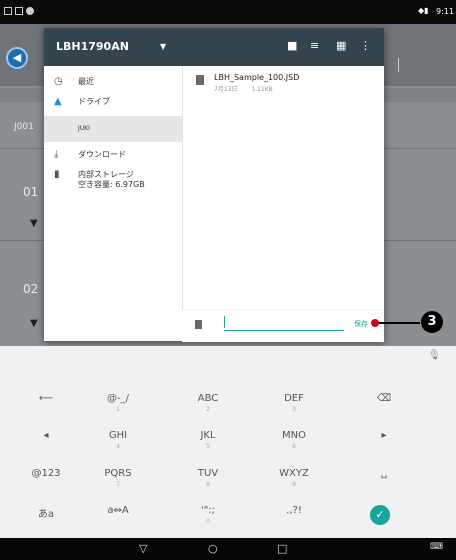 The width and height of the screenshot is (456, 560). What do you see at coordinates (17, 58) in the screenshot?
I see `back-arrow-icon: ◀` at bounding box center [17, 58].